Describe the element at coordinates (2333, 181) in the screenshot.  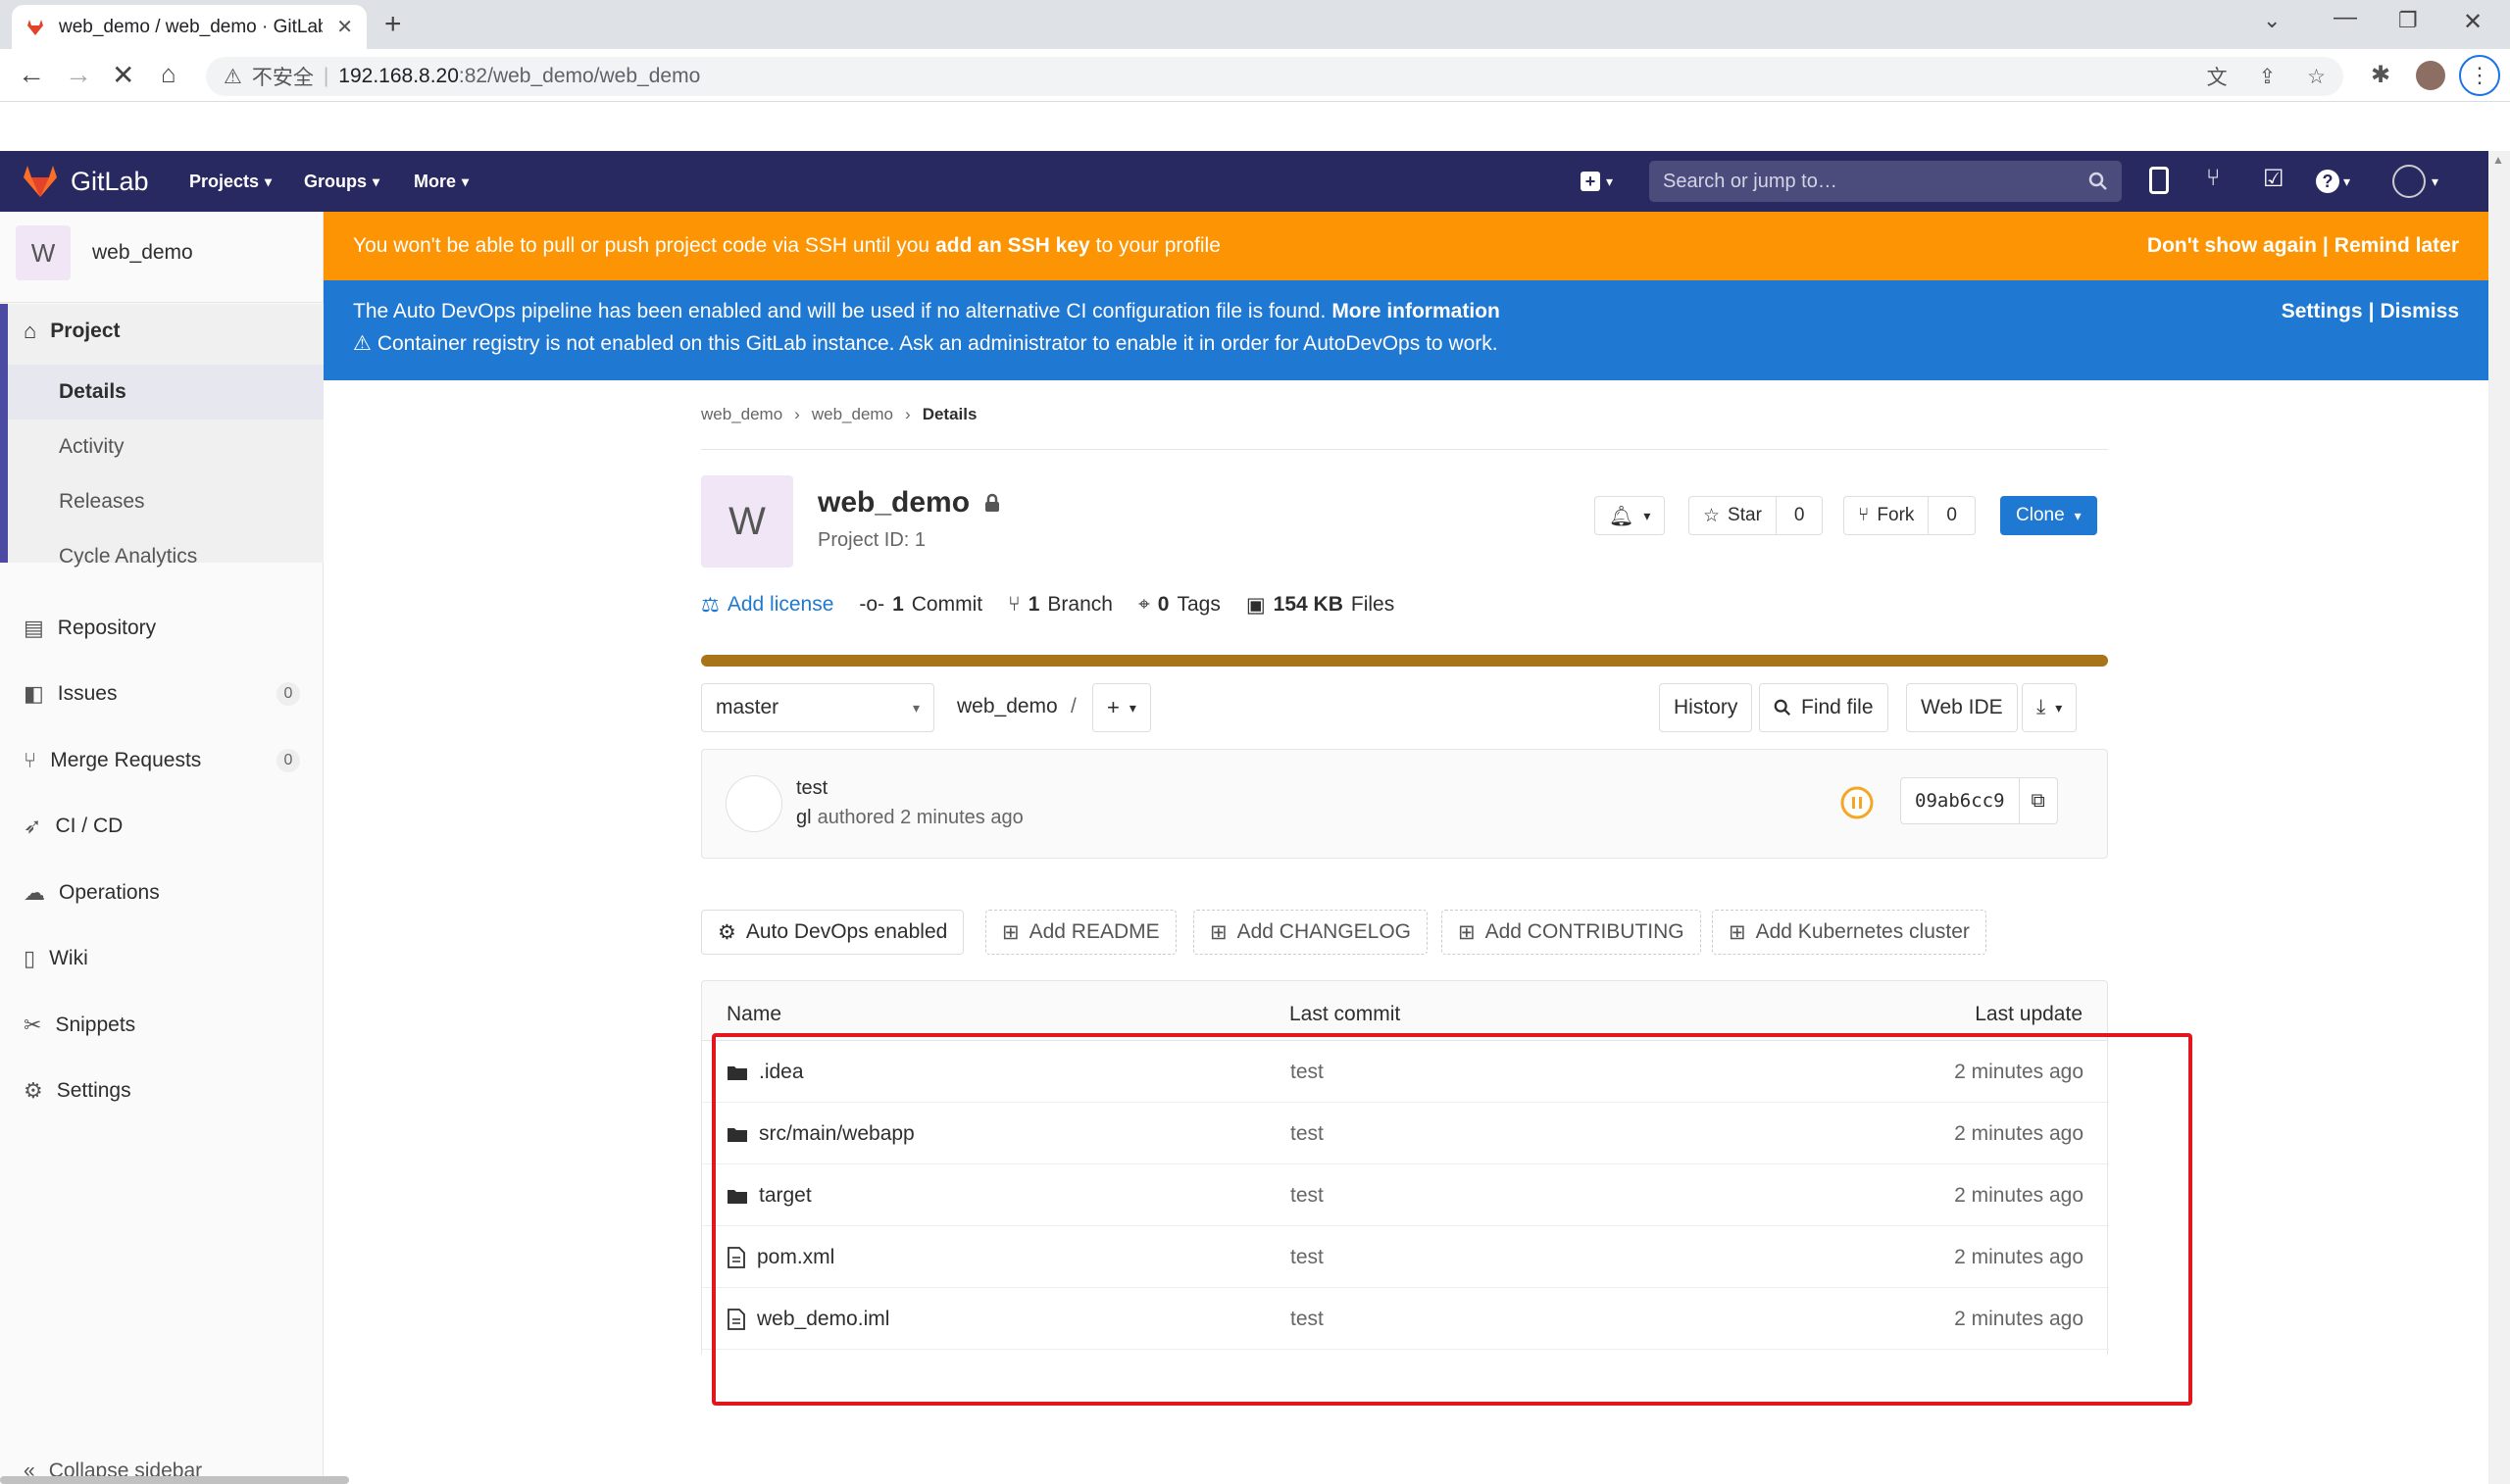
I see `help-dropdown: ? ▾` at that location.